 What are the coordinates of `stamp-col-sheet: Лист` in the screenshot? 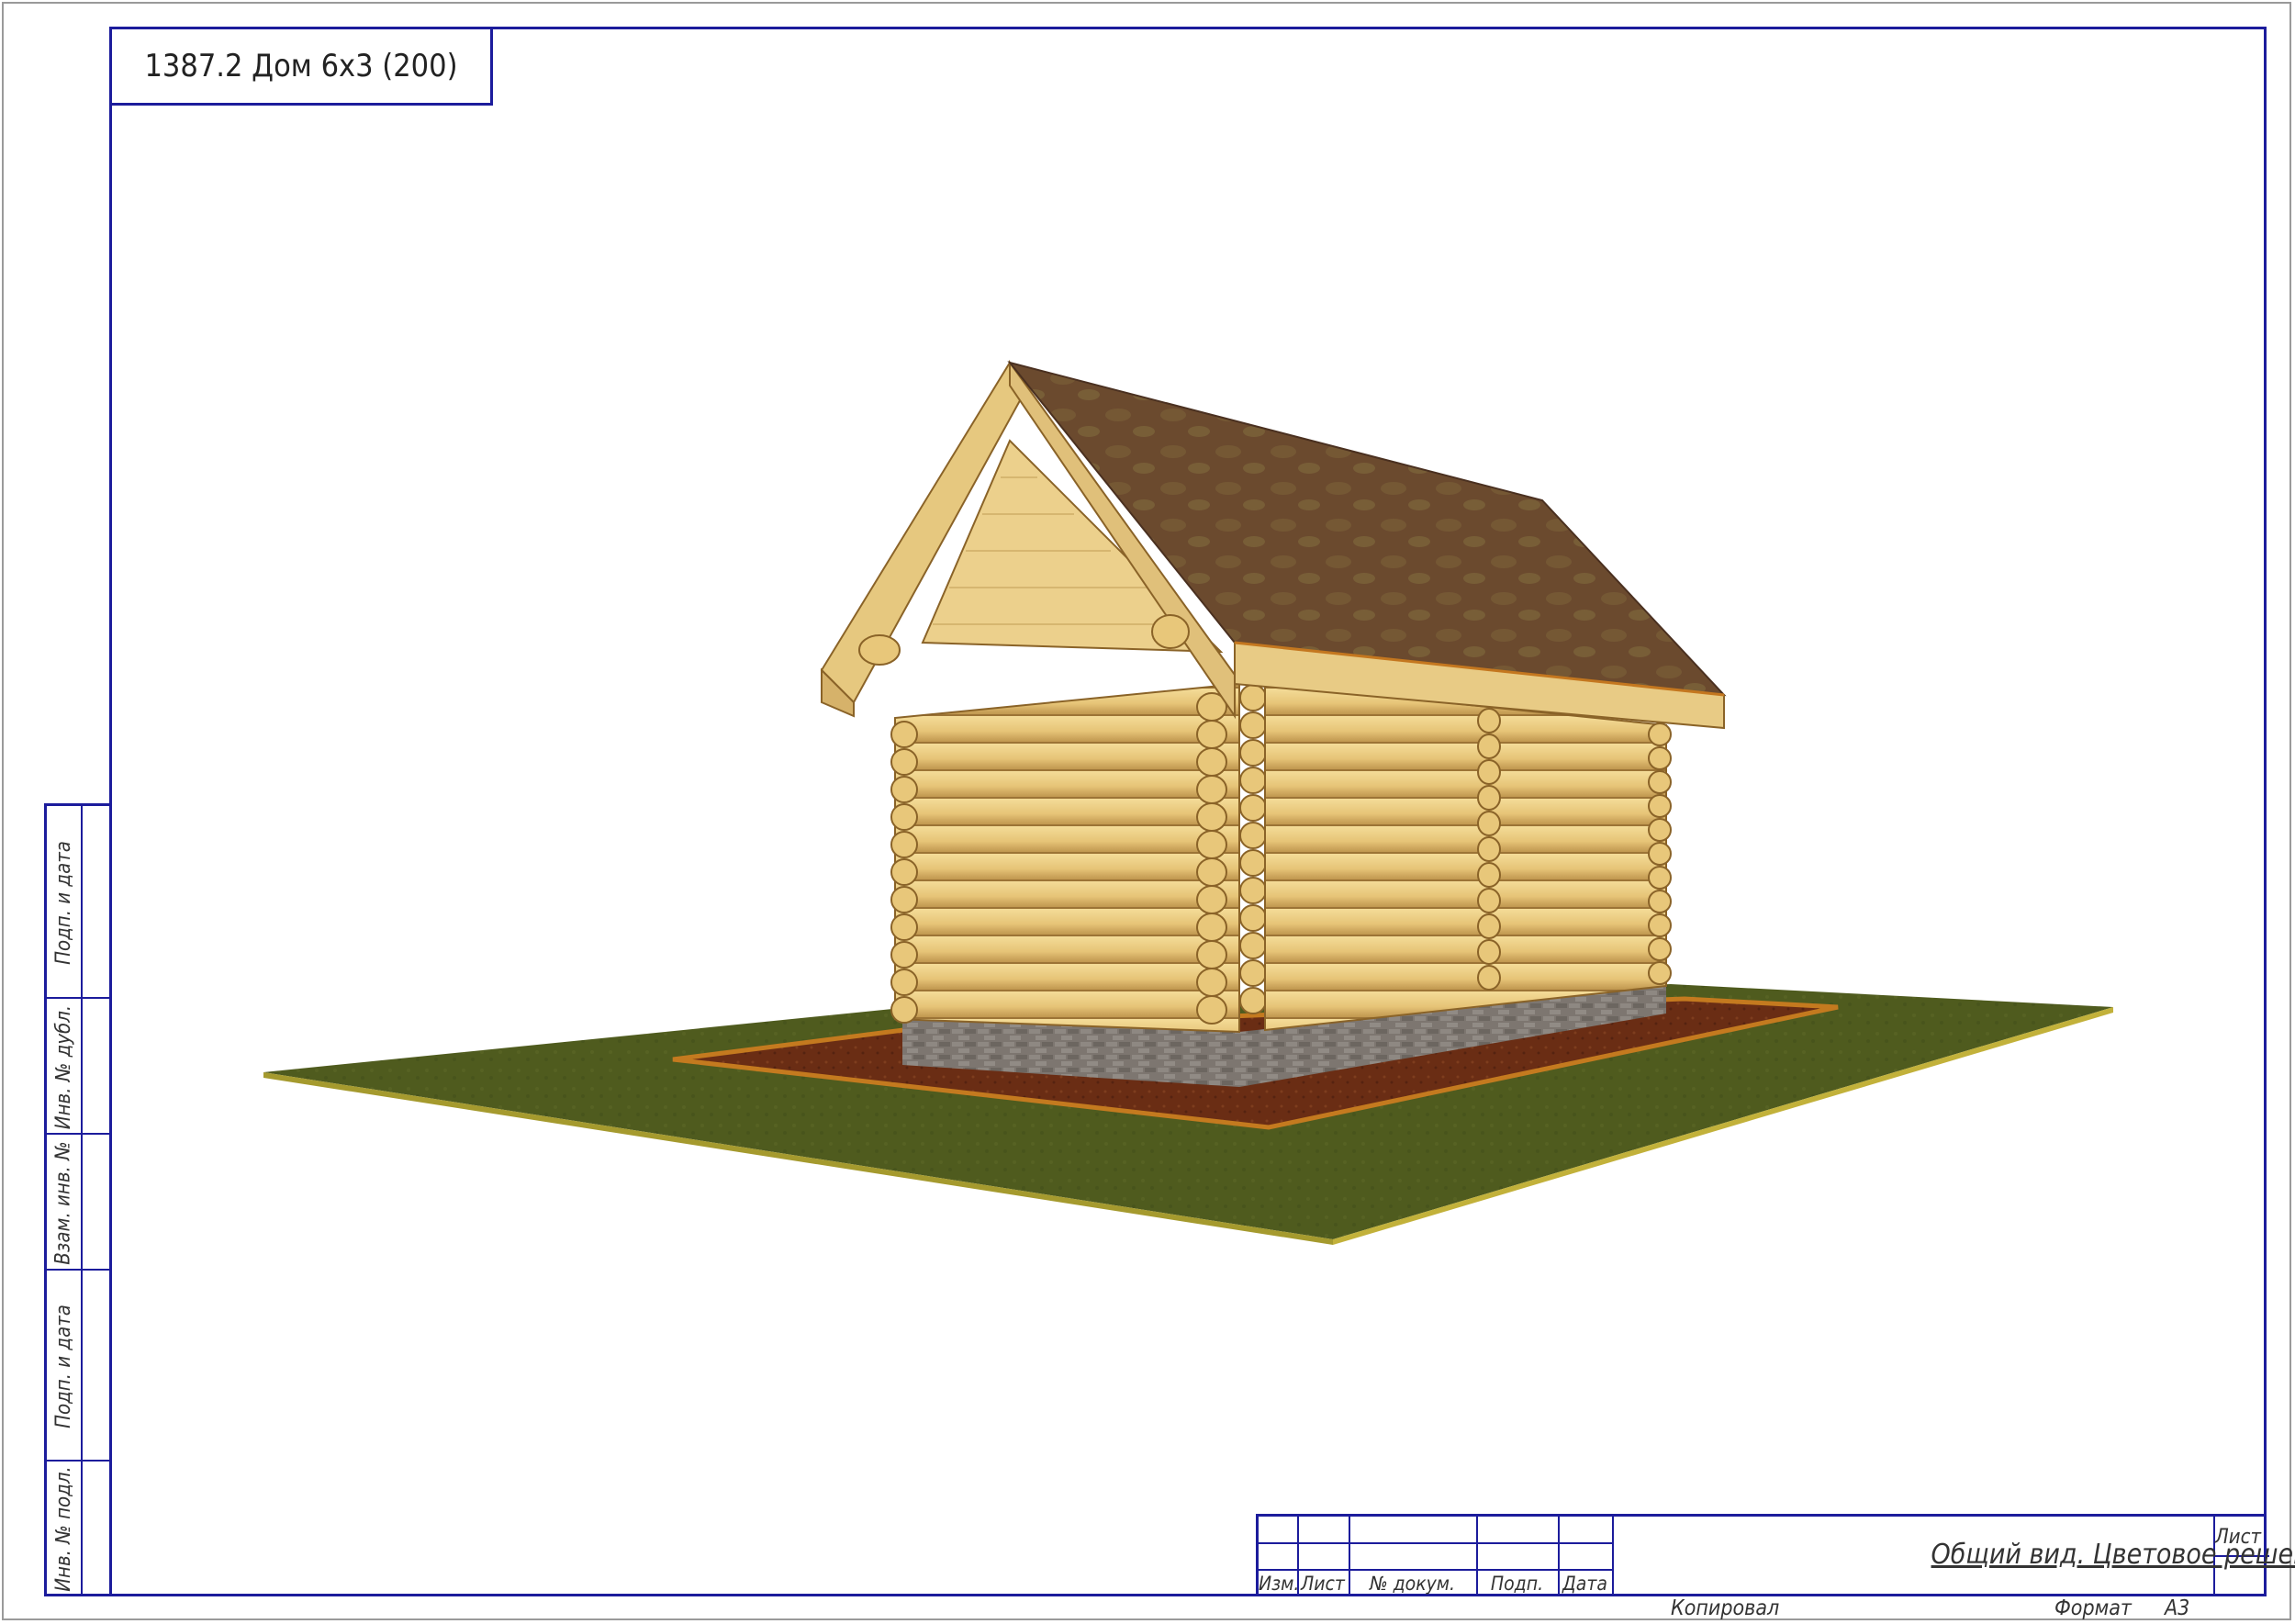 It's located at (1323, 1584).